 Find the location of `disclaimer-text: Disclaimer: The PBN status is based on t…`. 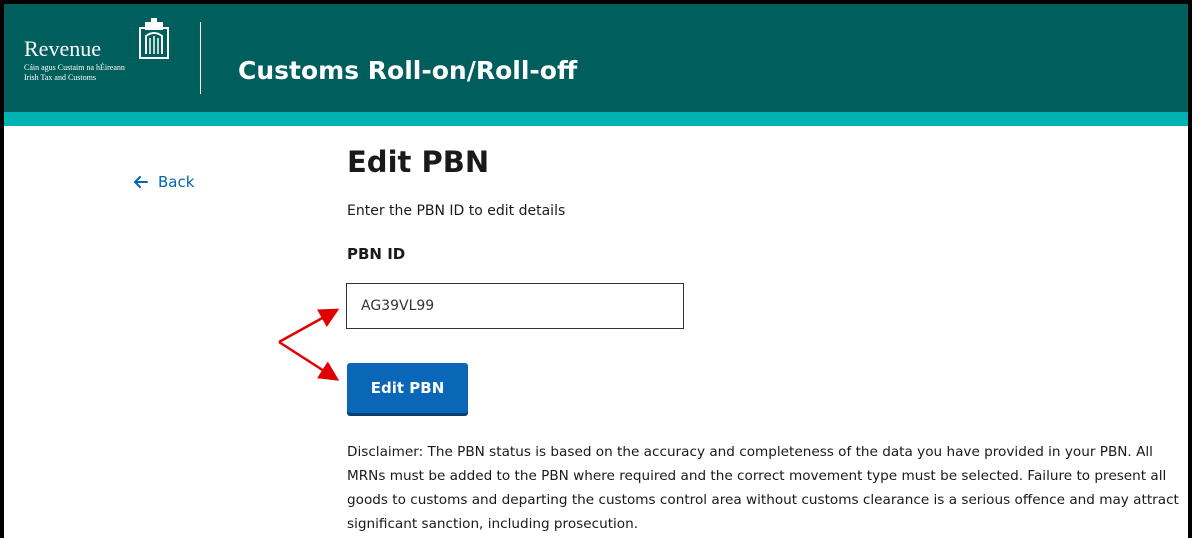

disclaimer-text: Disclaimer: The PBN status is based on t… is located at coordinates (763, 488).